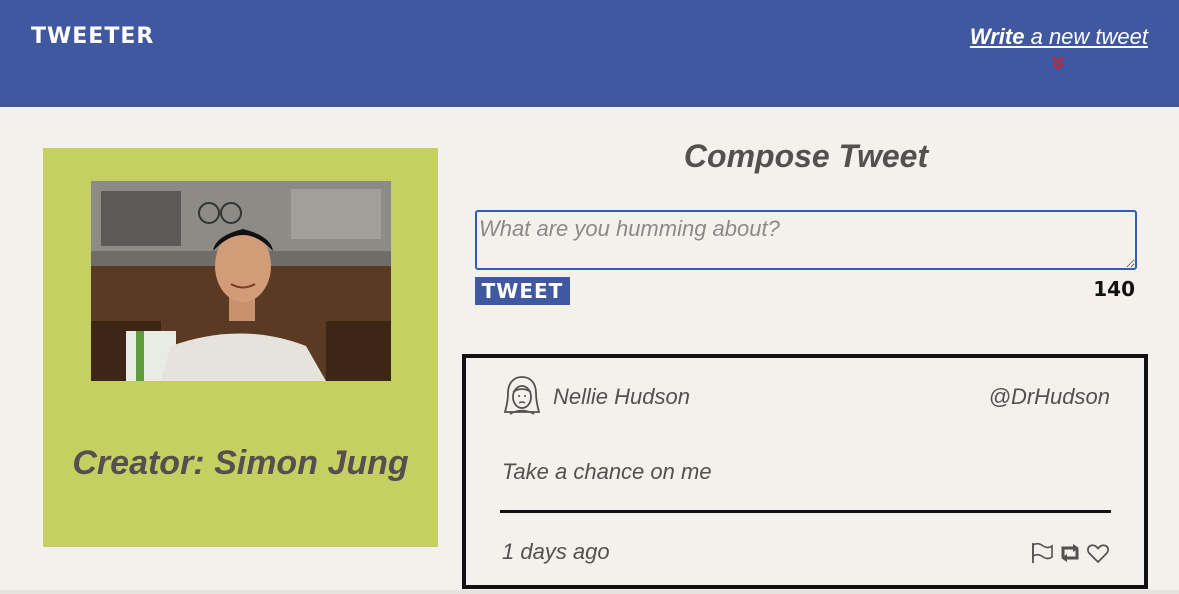 The height and width of the screenshot is (594, 1179). What do you see at coordinates (1049, 396) in the screenshot?
I see `tweet-author-handle: @DrHudson` at bounding box center [1049, 396].